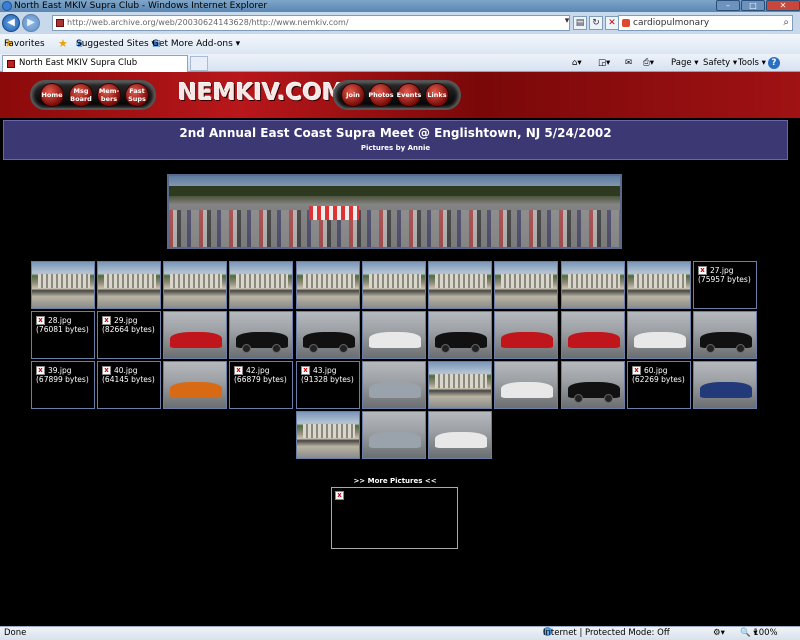 This screenshot has width=800, height=640. What do you see at coordinates (628, 63) in the screenshot?
I see `mail-icon: ✉` at bounding box center [628, 63].